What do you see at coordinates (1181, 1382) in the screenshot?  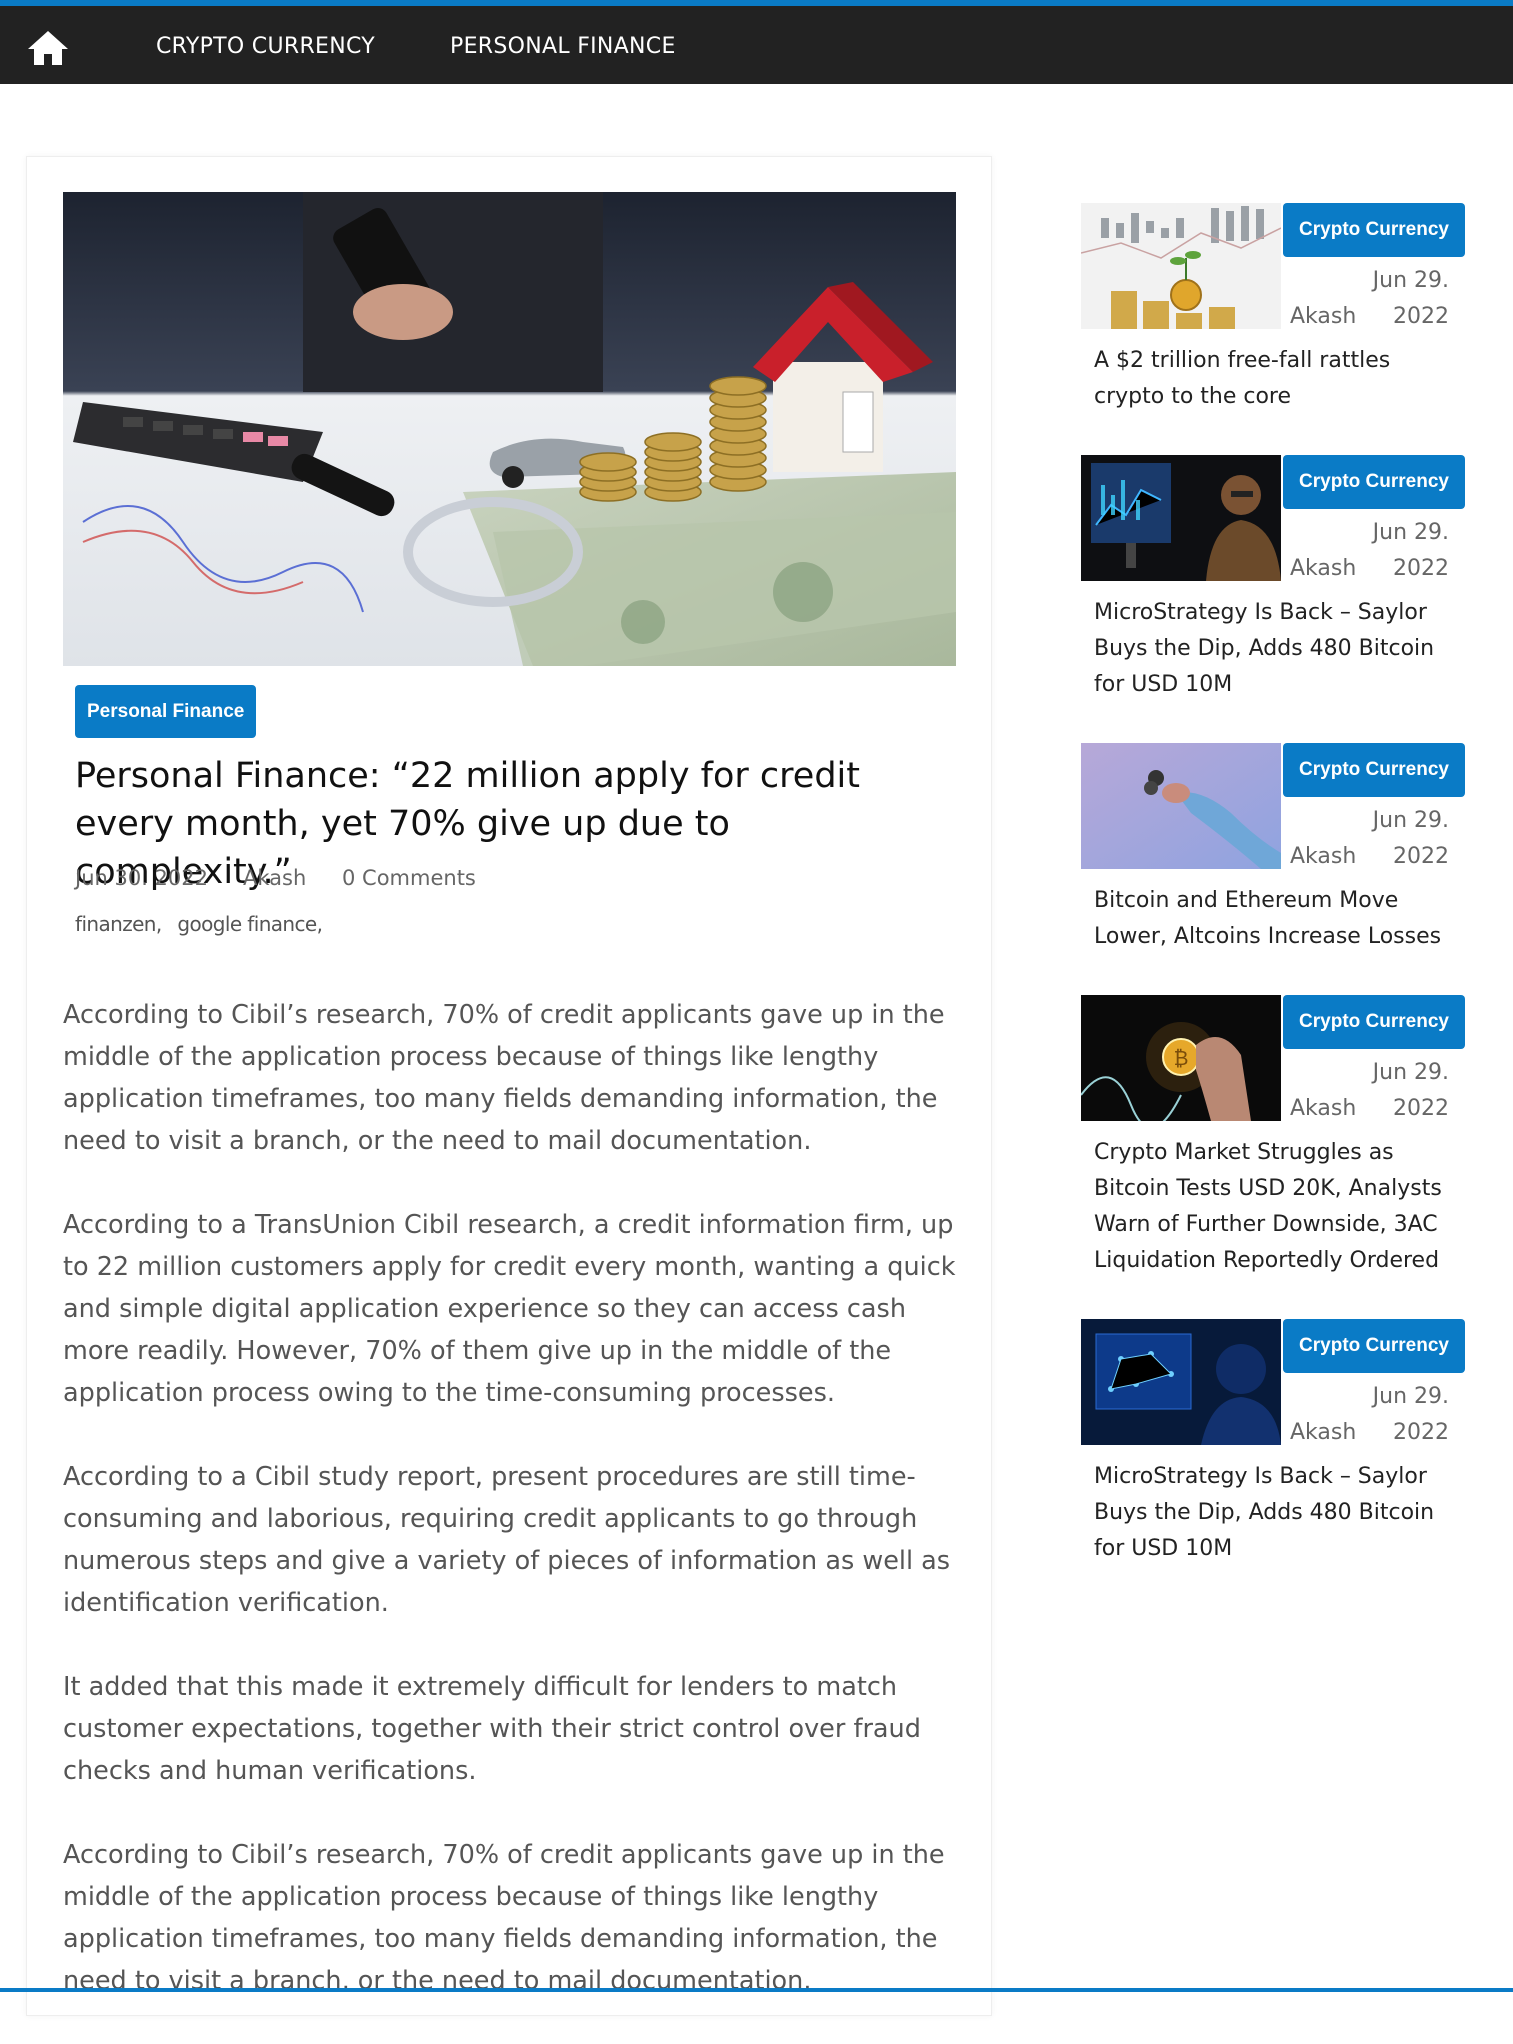 I see `network-screen-thumbnail` at bounding box center [1181, 1382].